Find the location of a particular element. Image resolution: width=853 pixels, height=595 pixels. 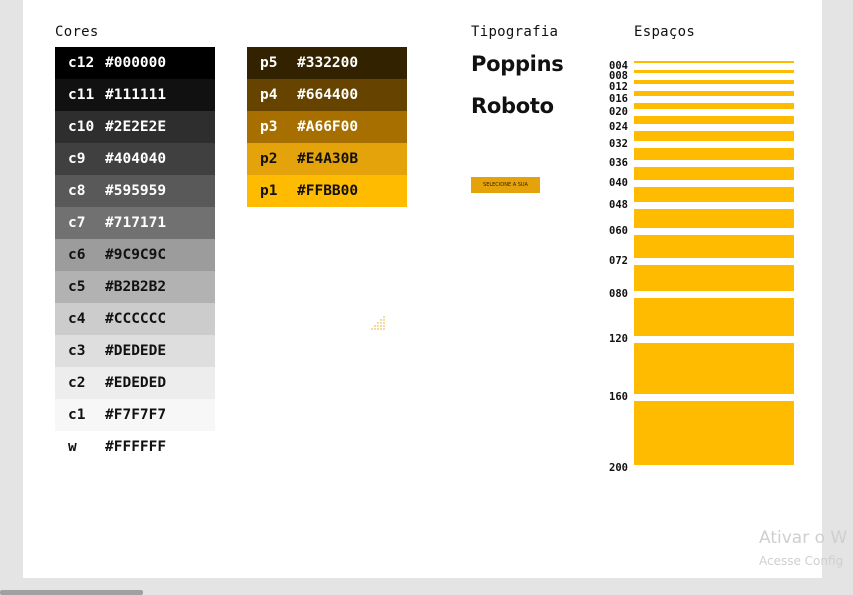

swatch-code: c12 is located at coordinates (81, 63).